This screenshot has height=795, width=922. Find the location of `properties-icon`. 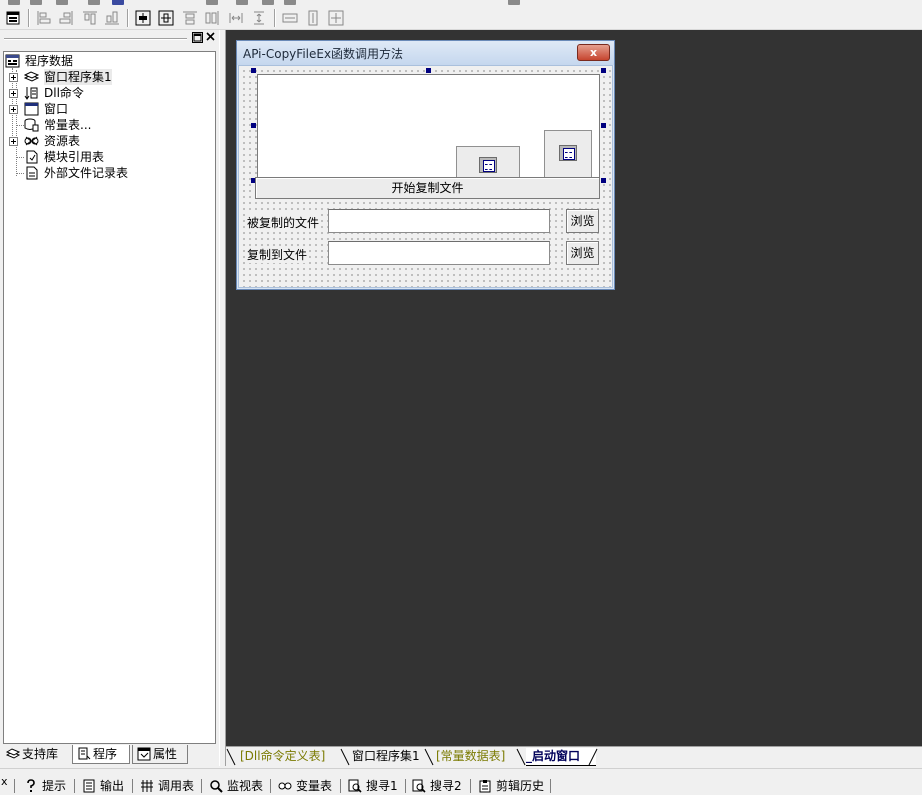

properties-icon is located at coordinates (144, 754).